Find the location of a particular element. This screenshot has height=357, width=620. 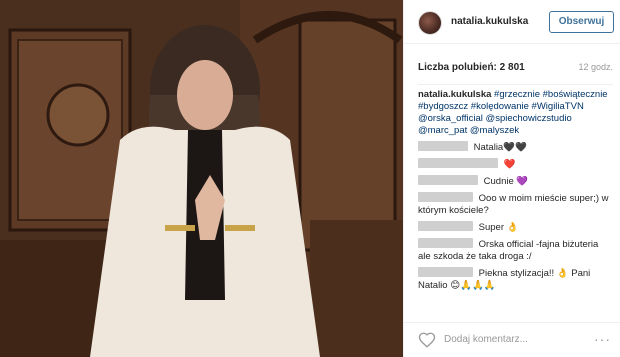

post-time: 12 godz. is located at coordinates (595, 67).